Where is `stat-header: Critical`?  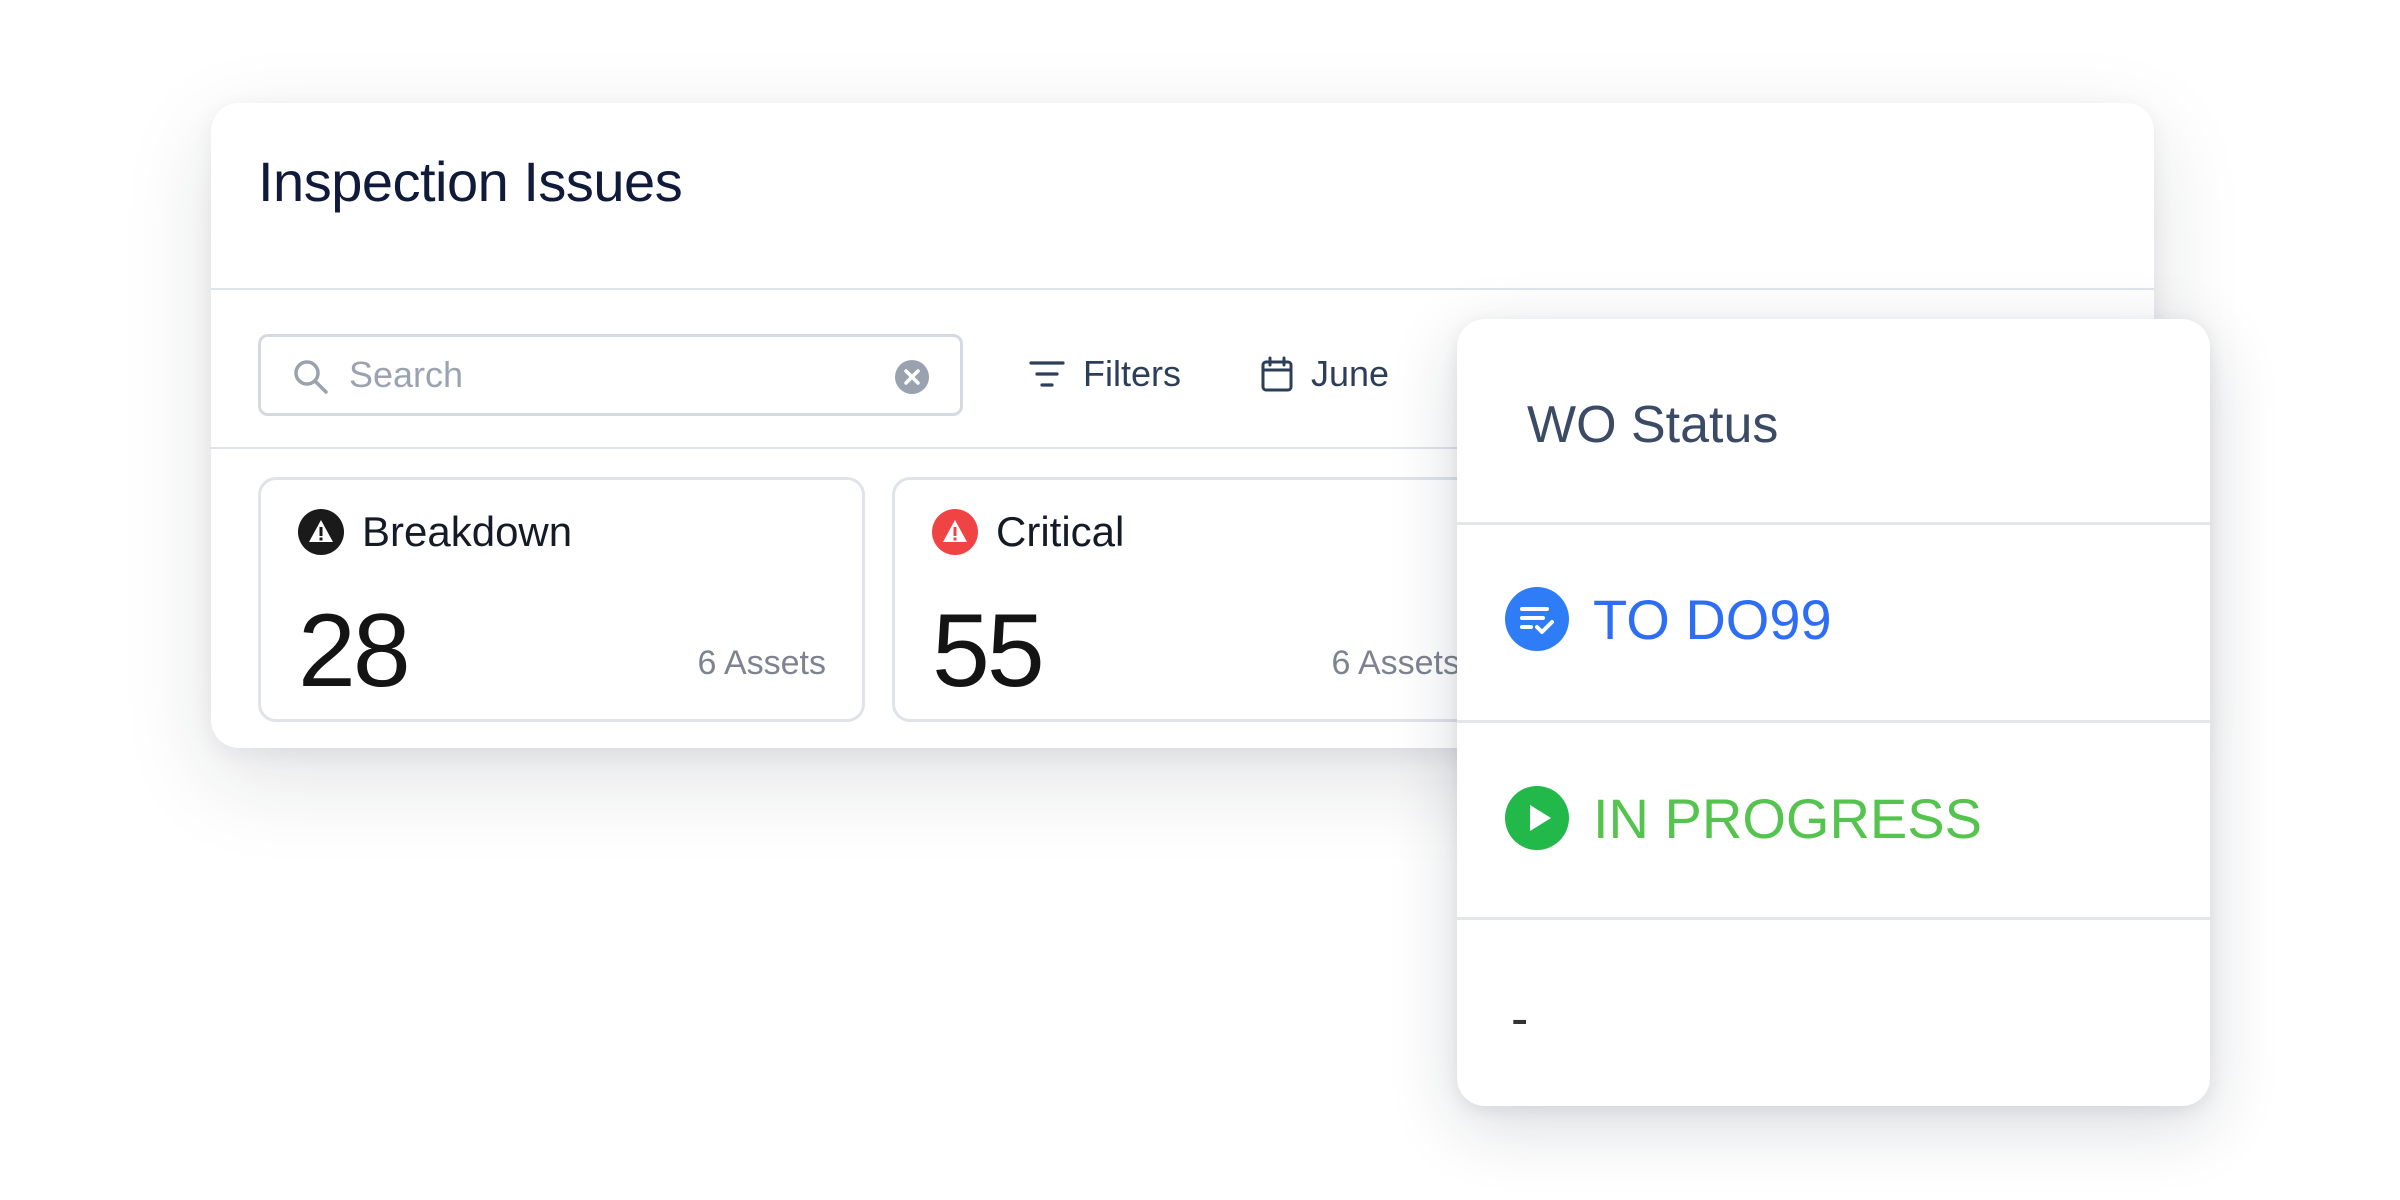
stat-header: Critical is located at coordinates (1028, 532).